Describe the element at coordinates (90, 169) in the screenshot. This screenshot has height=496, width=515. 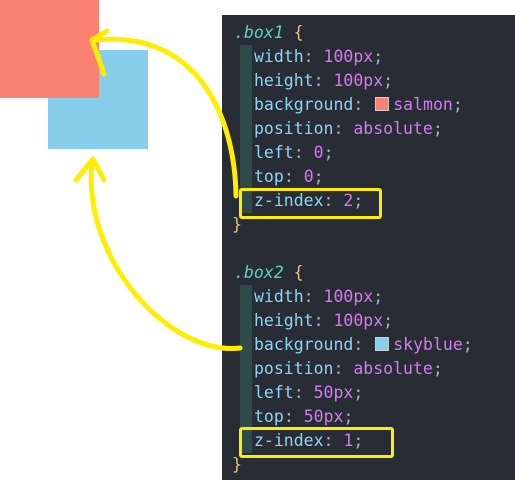
I see `arrow-head-box2` at that location.